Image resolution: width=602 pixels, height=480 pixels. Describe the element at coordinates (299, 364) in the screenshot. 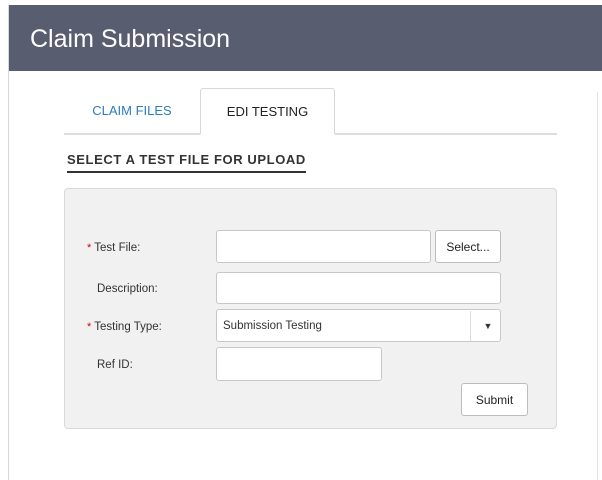

I see `ref-id-field` at that location.